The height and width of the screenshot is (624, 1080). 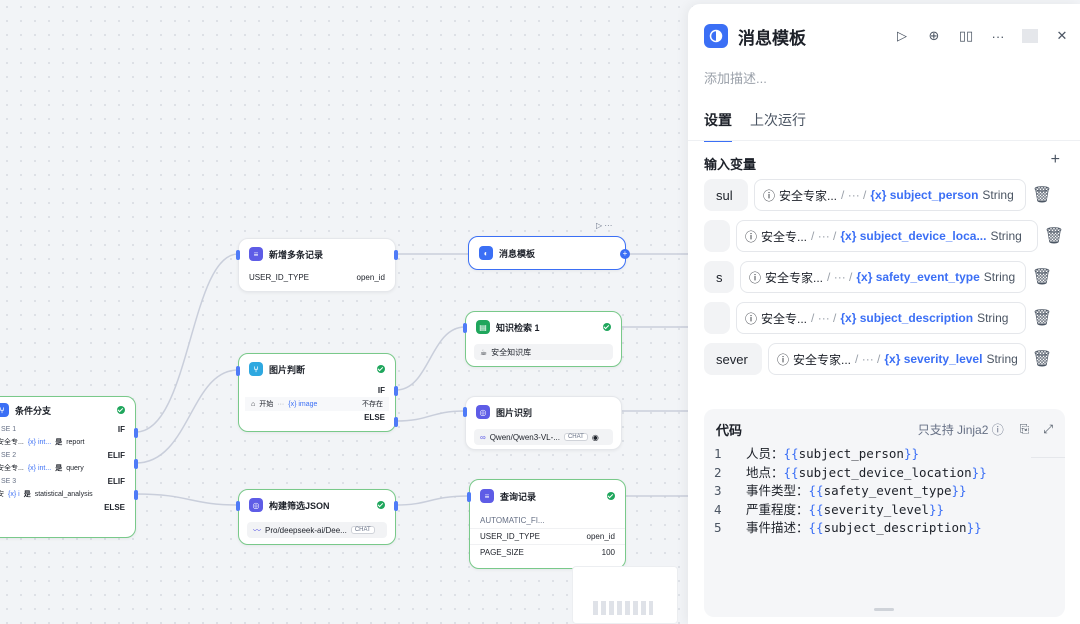 I want to click on code-line: 1 人员：{{subject_person}}, so click(x=816, y=453).